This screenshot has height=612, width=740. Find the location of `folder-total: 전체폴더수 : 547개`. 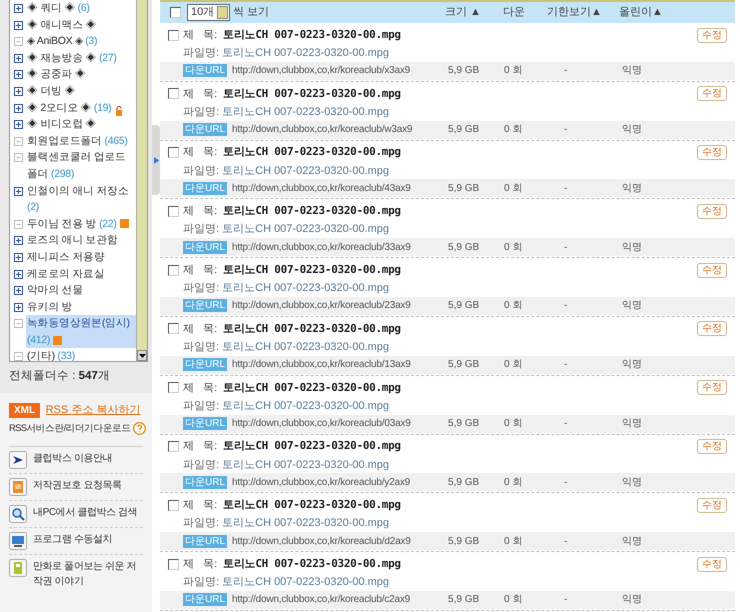

folder-total: 전체폴더수 : 547개 is located at coordinates (59, 376).